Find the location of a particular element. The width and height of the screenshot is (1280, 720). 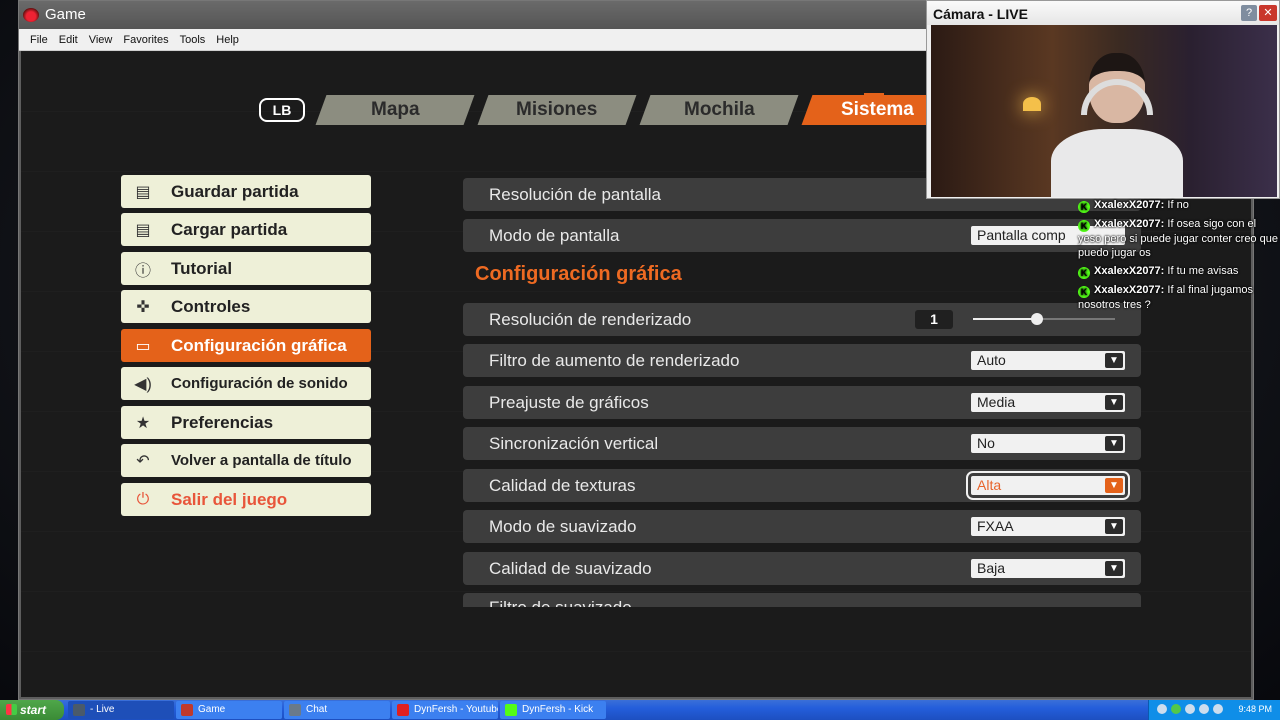

tab-mapa: Mapa is located at coordinates (395, 110).